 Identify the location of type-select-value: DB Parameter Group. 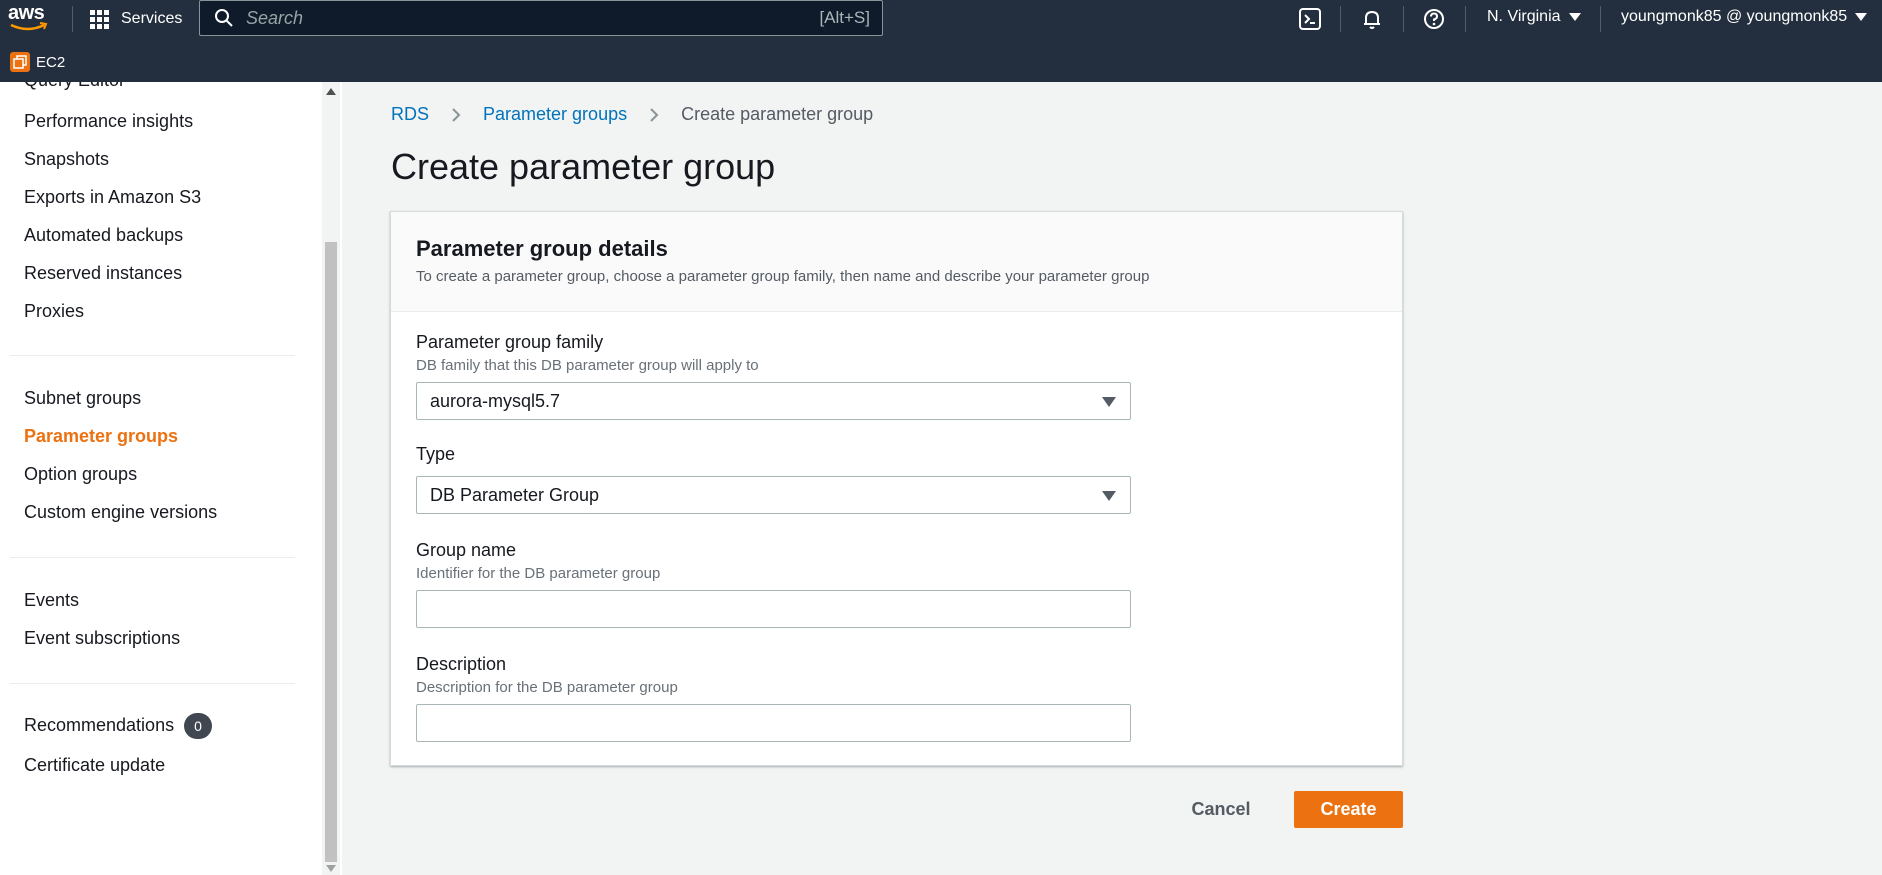
(515, 494).